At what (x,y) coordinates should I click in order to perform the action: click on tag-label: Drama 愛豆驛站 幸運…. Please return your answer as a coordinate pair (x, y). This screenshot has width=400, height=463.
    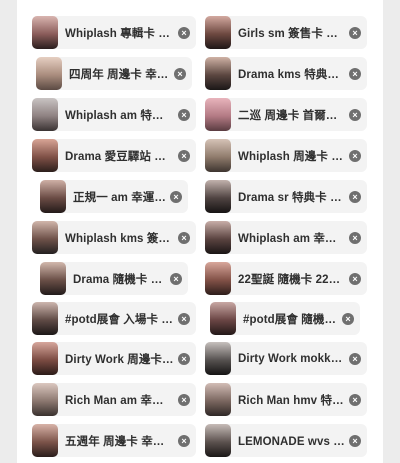
    Looking at the image, I should click on (119, 156).